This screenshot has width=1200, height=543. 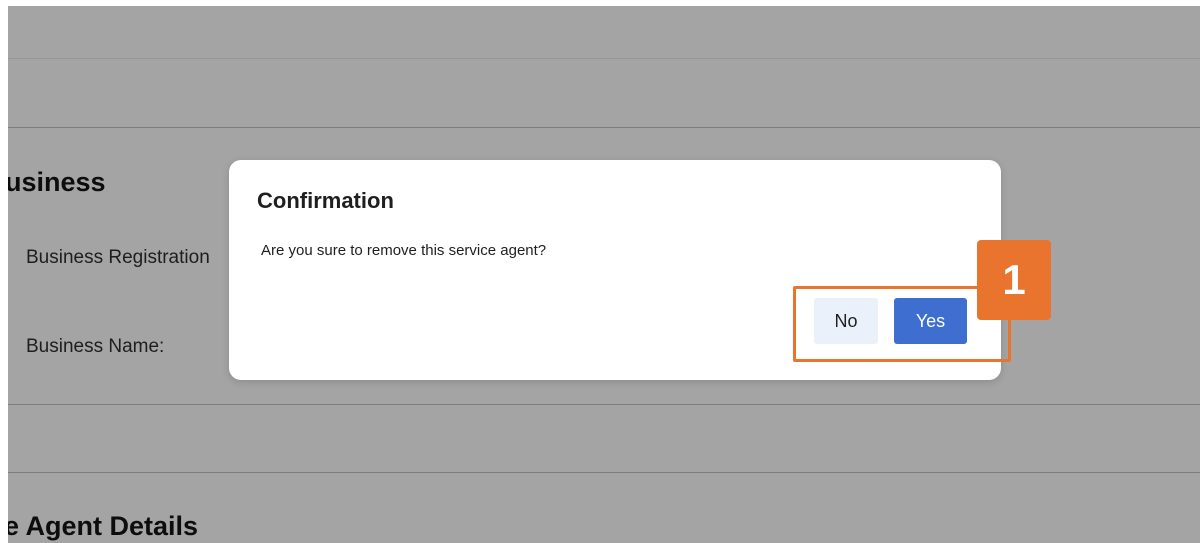 I want to click on business-name-label: Business Name:, so click(x=95, y=346).